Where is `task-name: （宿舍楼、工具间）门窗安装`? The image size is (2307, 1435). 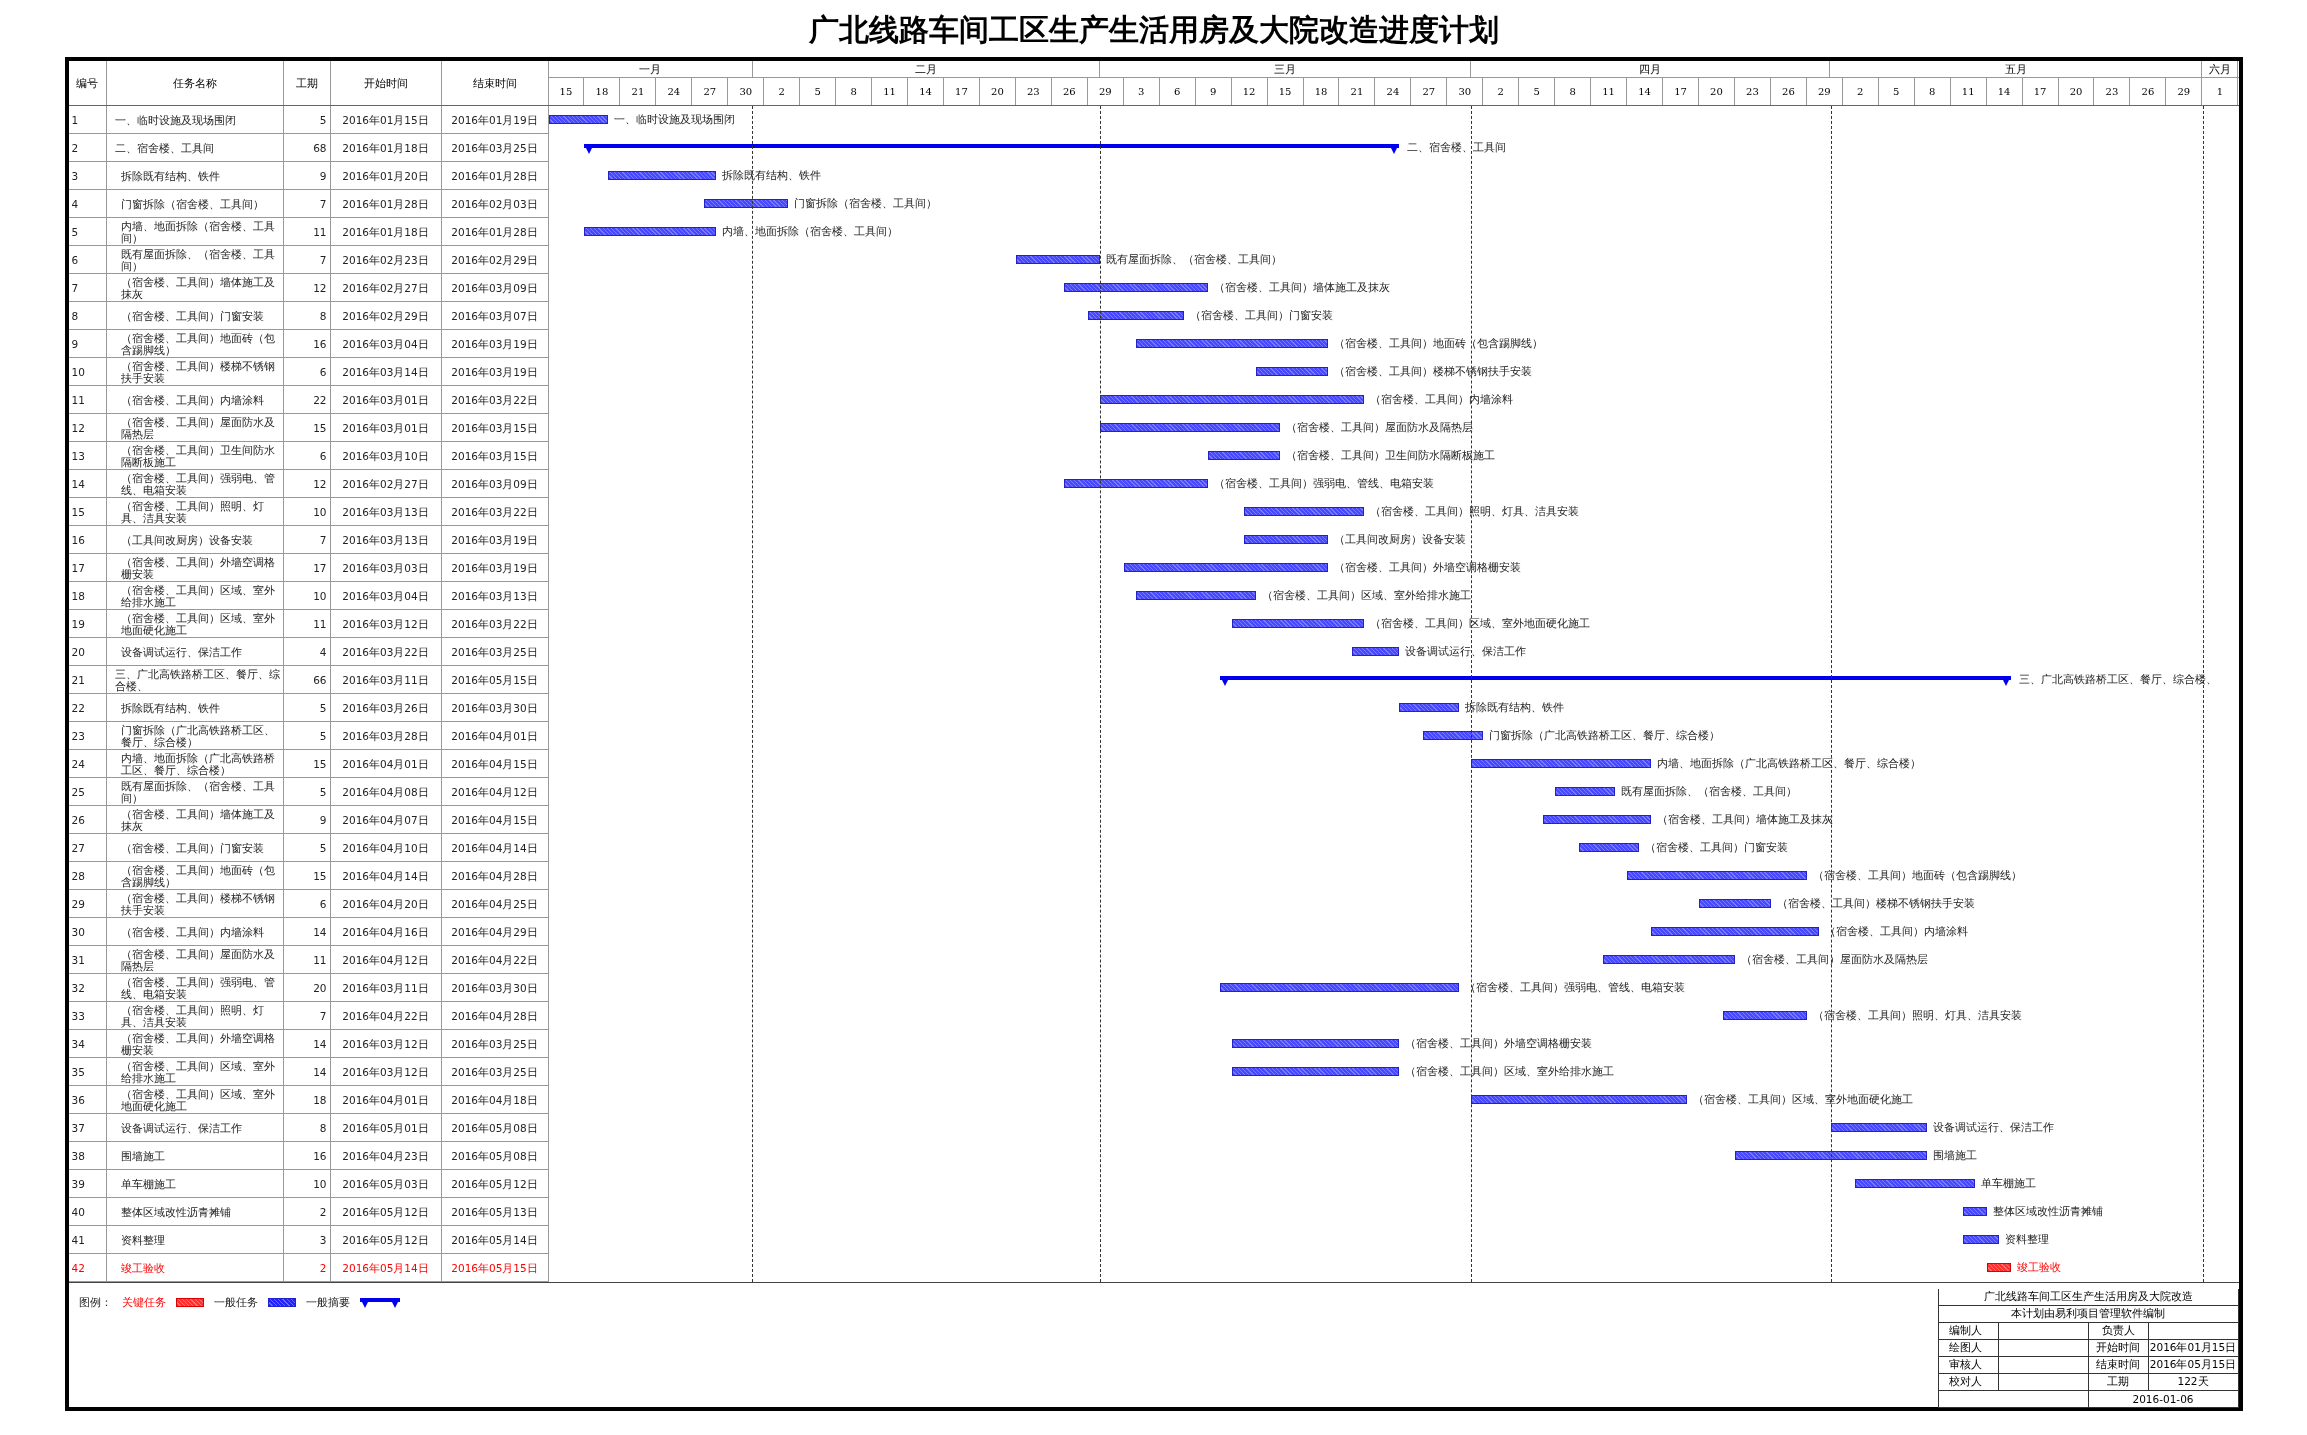
task-name: （宿舍楼、工具间）门窗安装 is located at coordinates (195, 848).